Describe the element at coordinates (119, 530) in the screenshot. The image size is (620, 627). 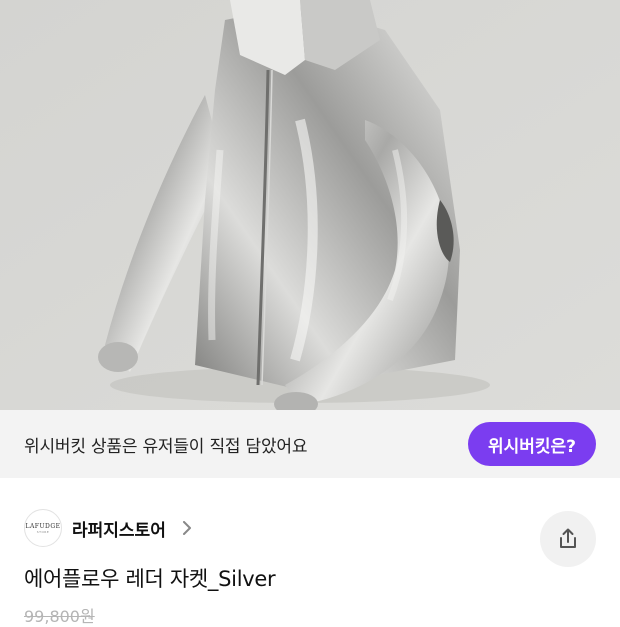
I see `store-name: 라퍼지스토어` at that location.